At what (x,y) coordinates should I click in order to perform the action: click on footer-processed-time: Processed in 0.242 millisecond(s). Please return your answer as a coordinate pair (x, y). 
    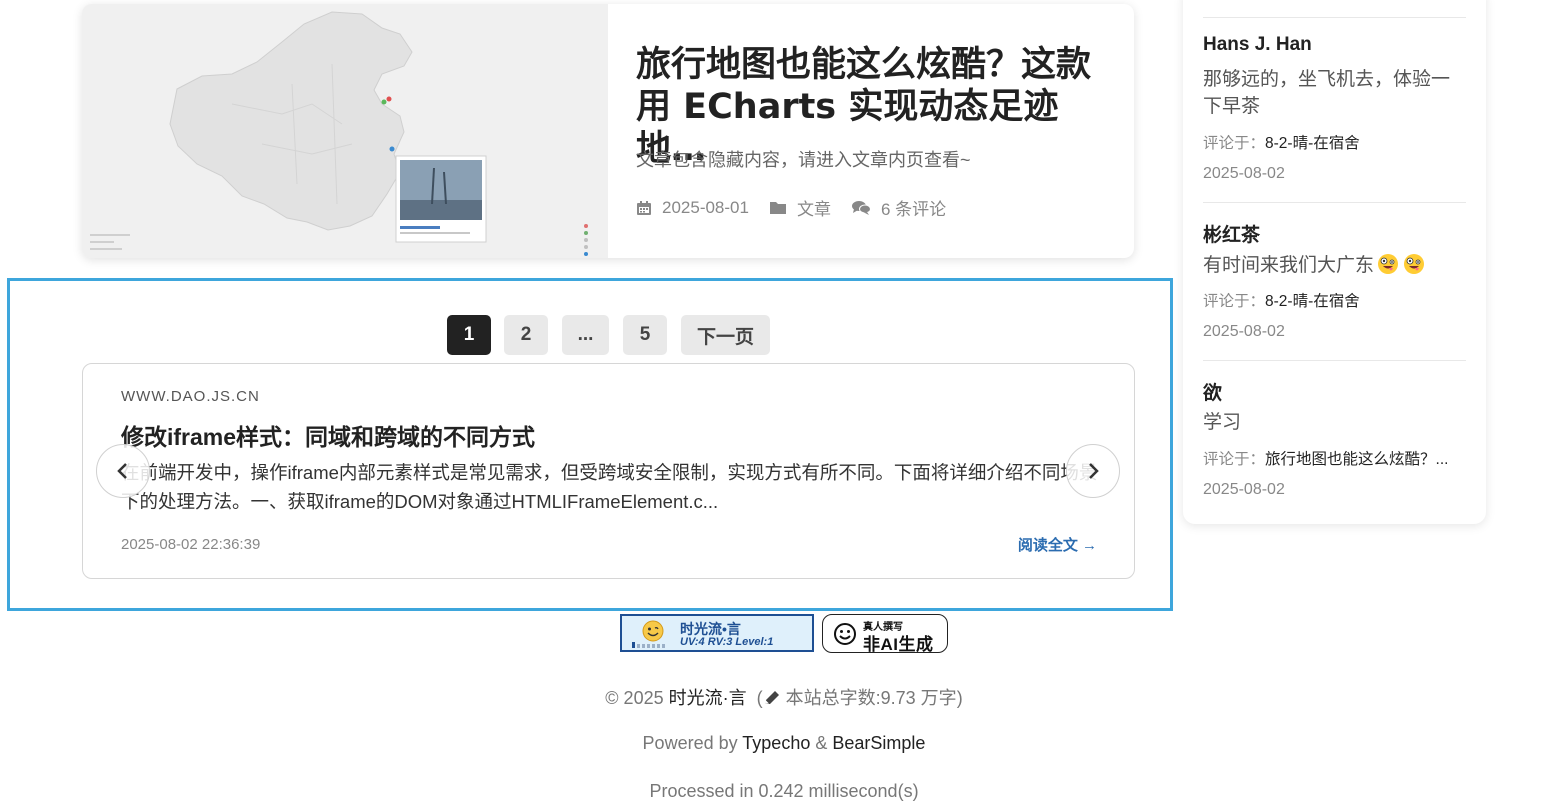
    Looking at the image, I should click on (784, 791).